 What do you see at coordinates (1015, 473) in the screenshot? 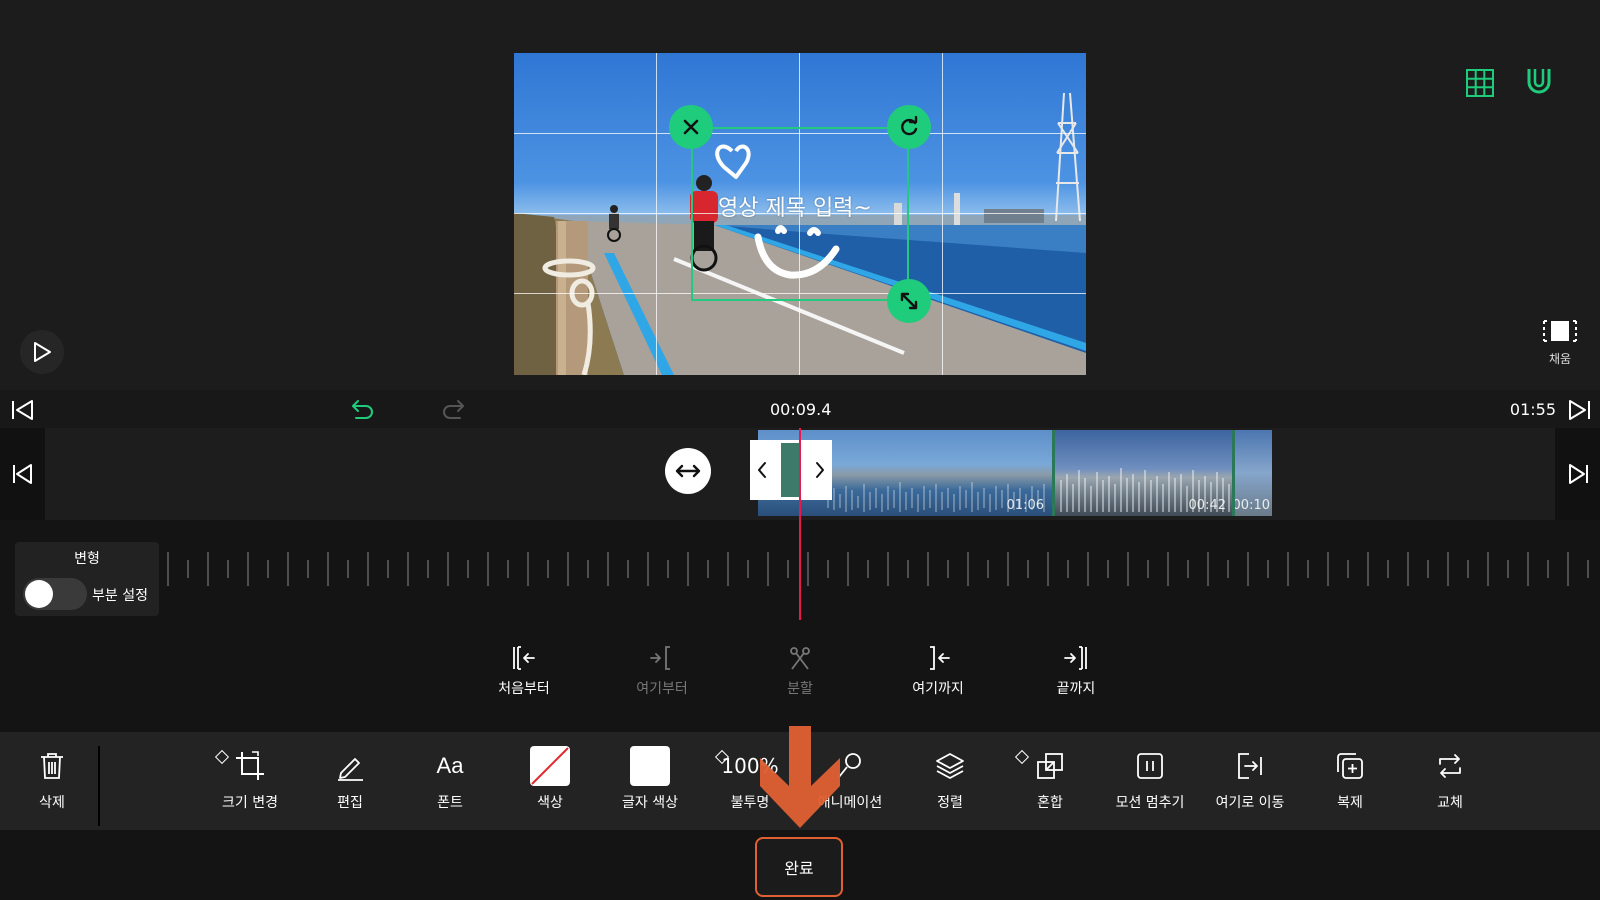
I see `clip-thumbnails: 01:06 00:42 00:10` at bounding box center [1015, 473].